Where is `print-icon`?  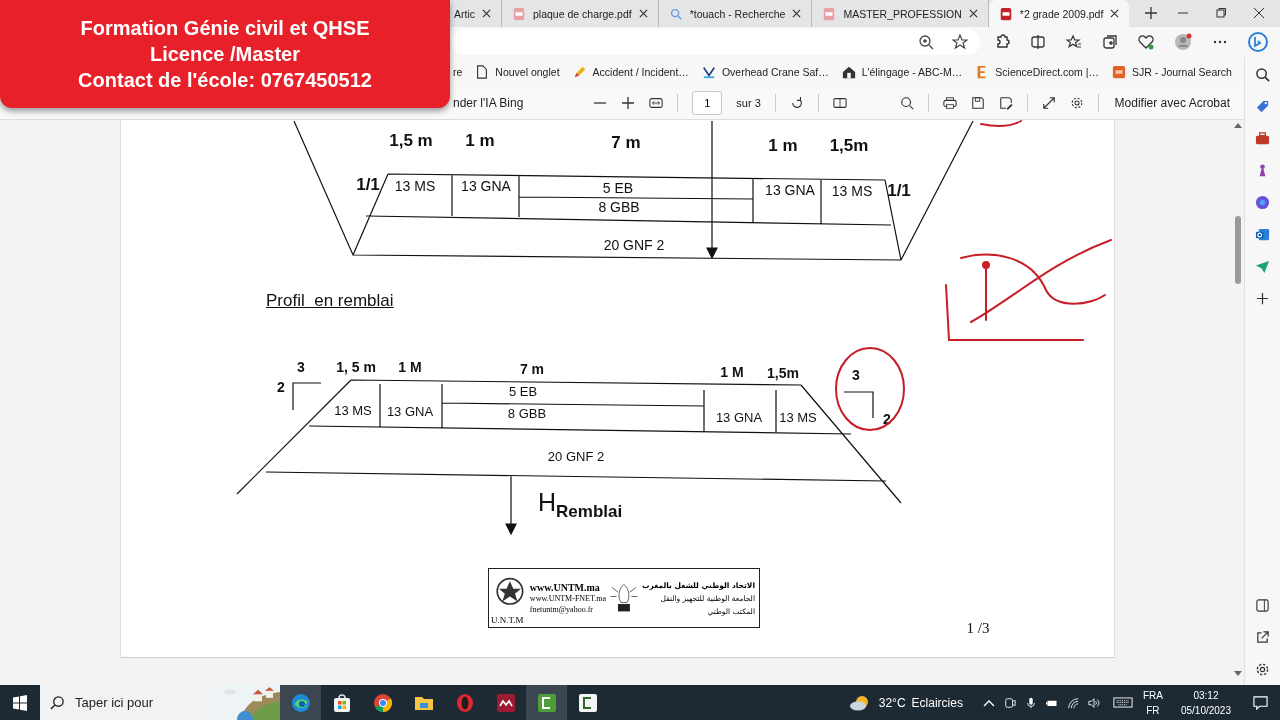
print-icon is located at coordinates (949, 103).